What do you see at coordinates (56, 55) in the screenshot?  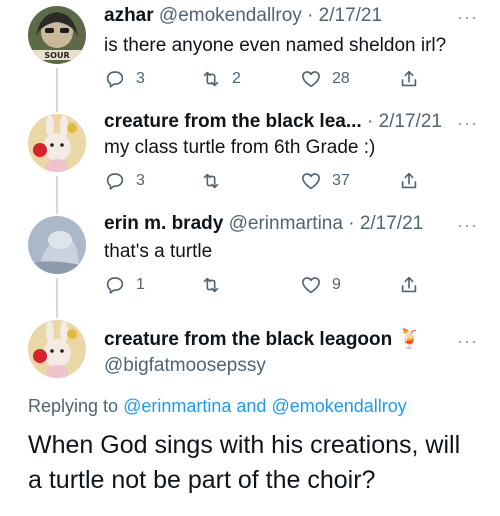 I see `avatar-badge: SOUR` at bounding box center [56, 55].